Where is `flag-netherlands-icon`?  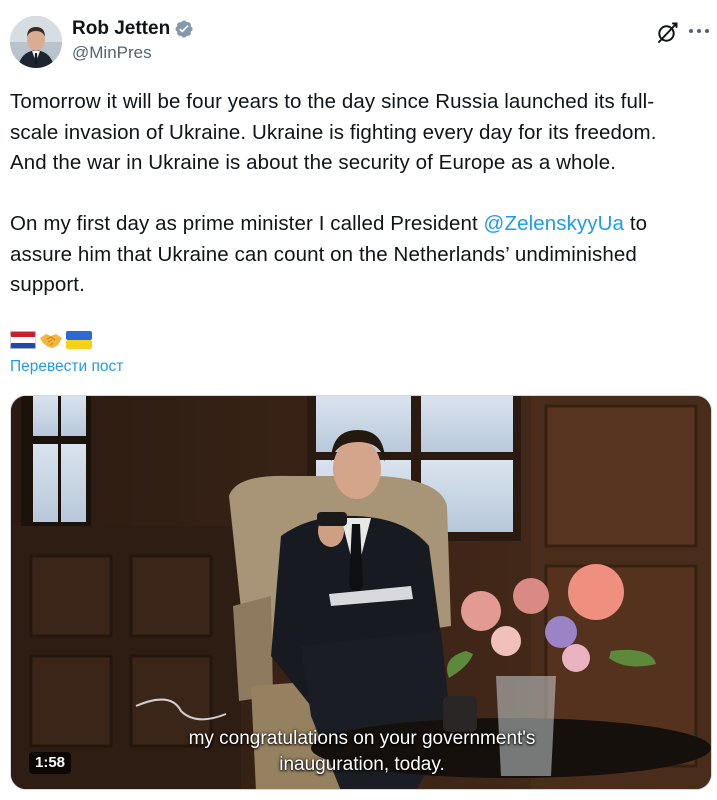 flag-netherlands-icon is located at coordinates (23, 340).